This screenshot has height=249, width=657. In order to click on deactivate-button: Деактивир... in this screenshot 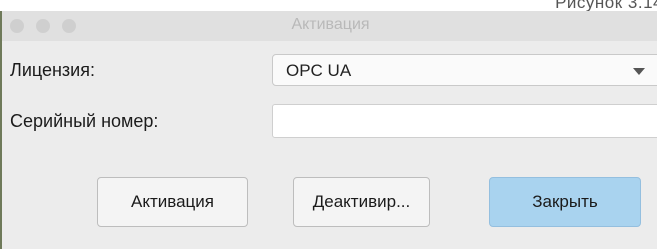, I will do `click(361, 202)`.